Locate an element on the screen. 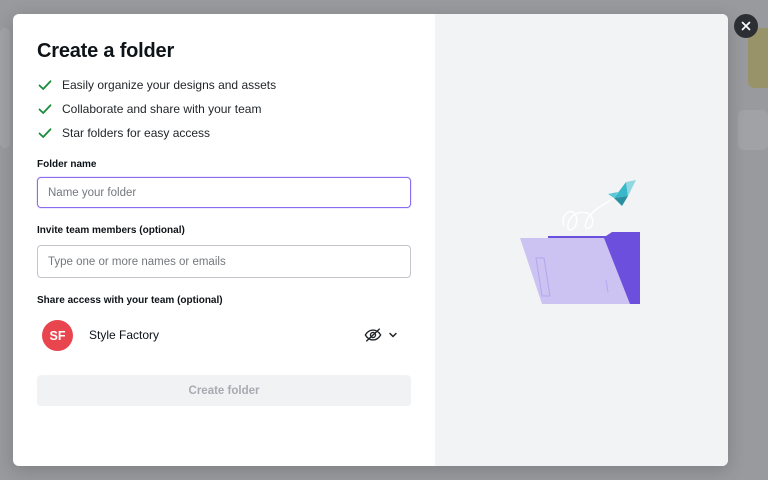  folder-name-label: Folder name is located at coordinates (67, 164).